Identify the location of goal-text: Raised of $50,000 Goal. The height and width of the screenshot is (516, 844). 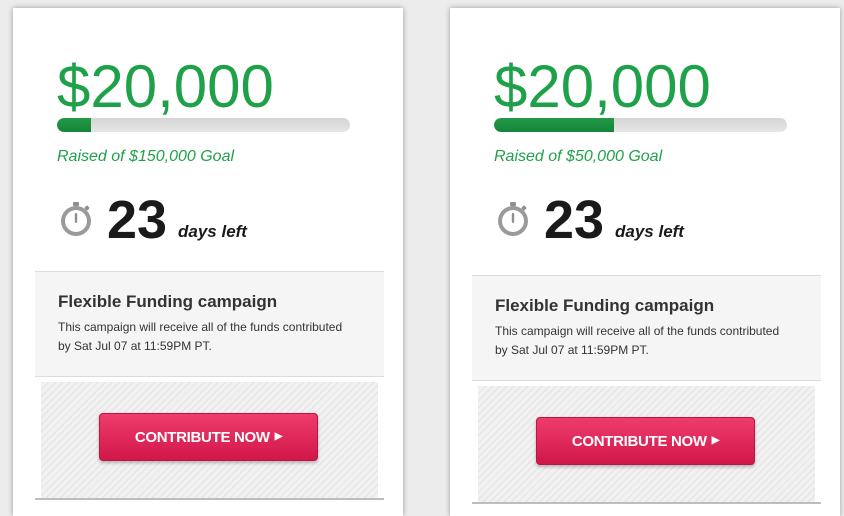
(578, 156).